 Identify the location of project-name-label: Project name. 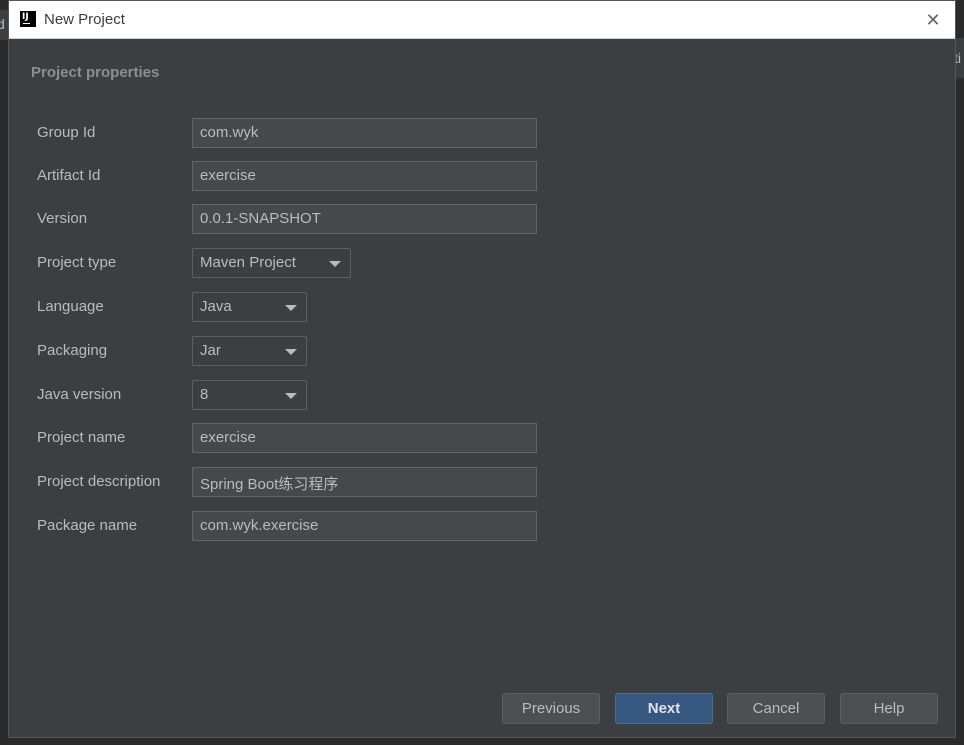
(81, 437).